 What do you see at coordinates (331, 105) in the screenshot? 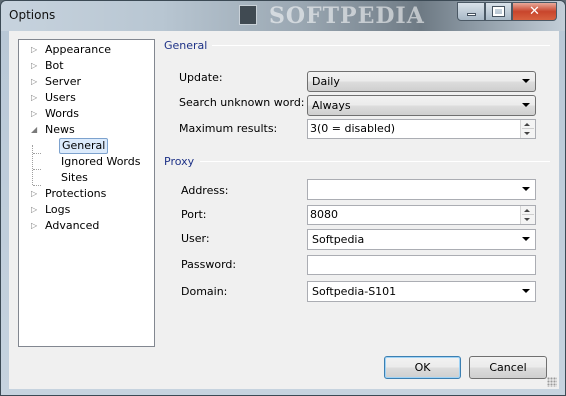
I see `search-unknown-word-value: Always` at bounding box center [331, 105].